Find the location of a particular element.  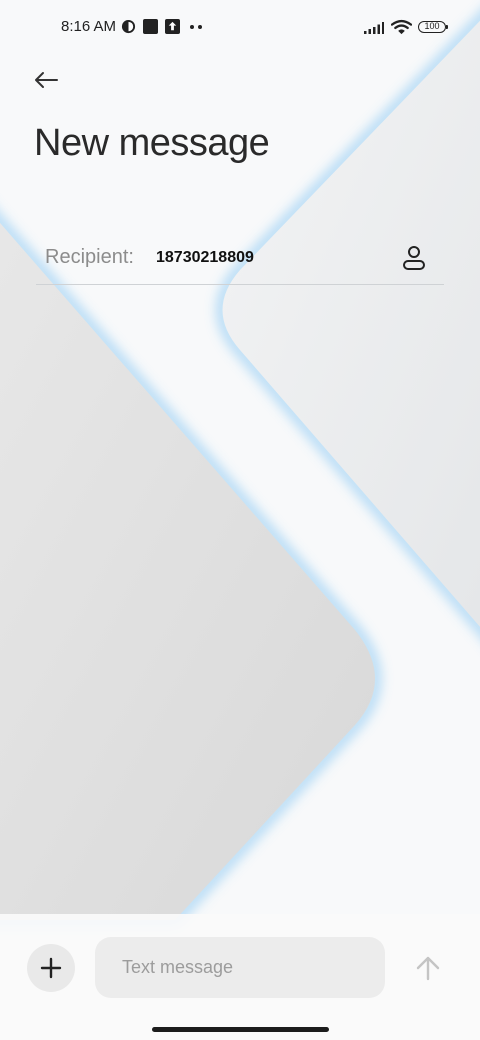

arrow-up-icon is located at coordinates (428, 968).